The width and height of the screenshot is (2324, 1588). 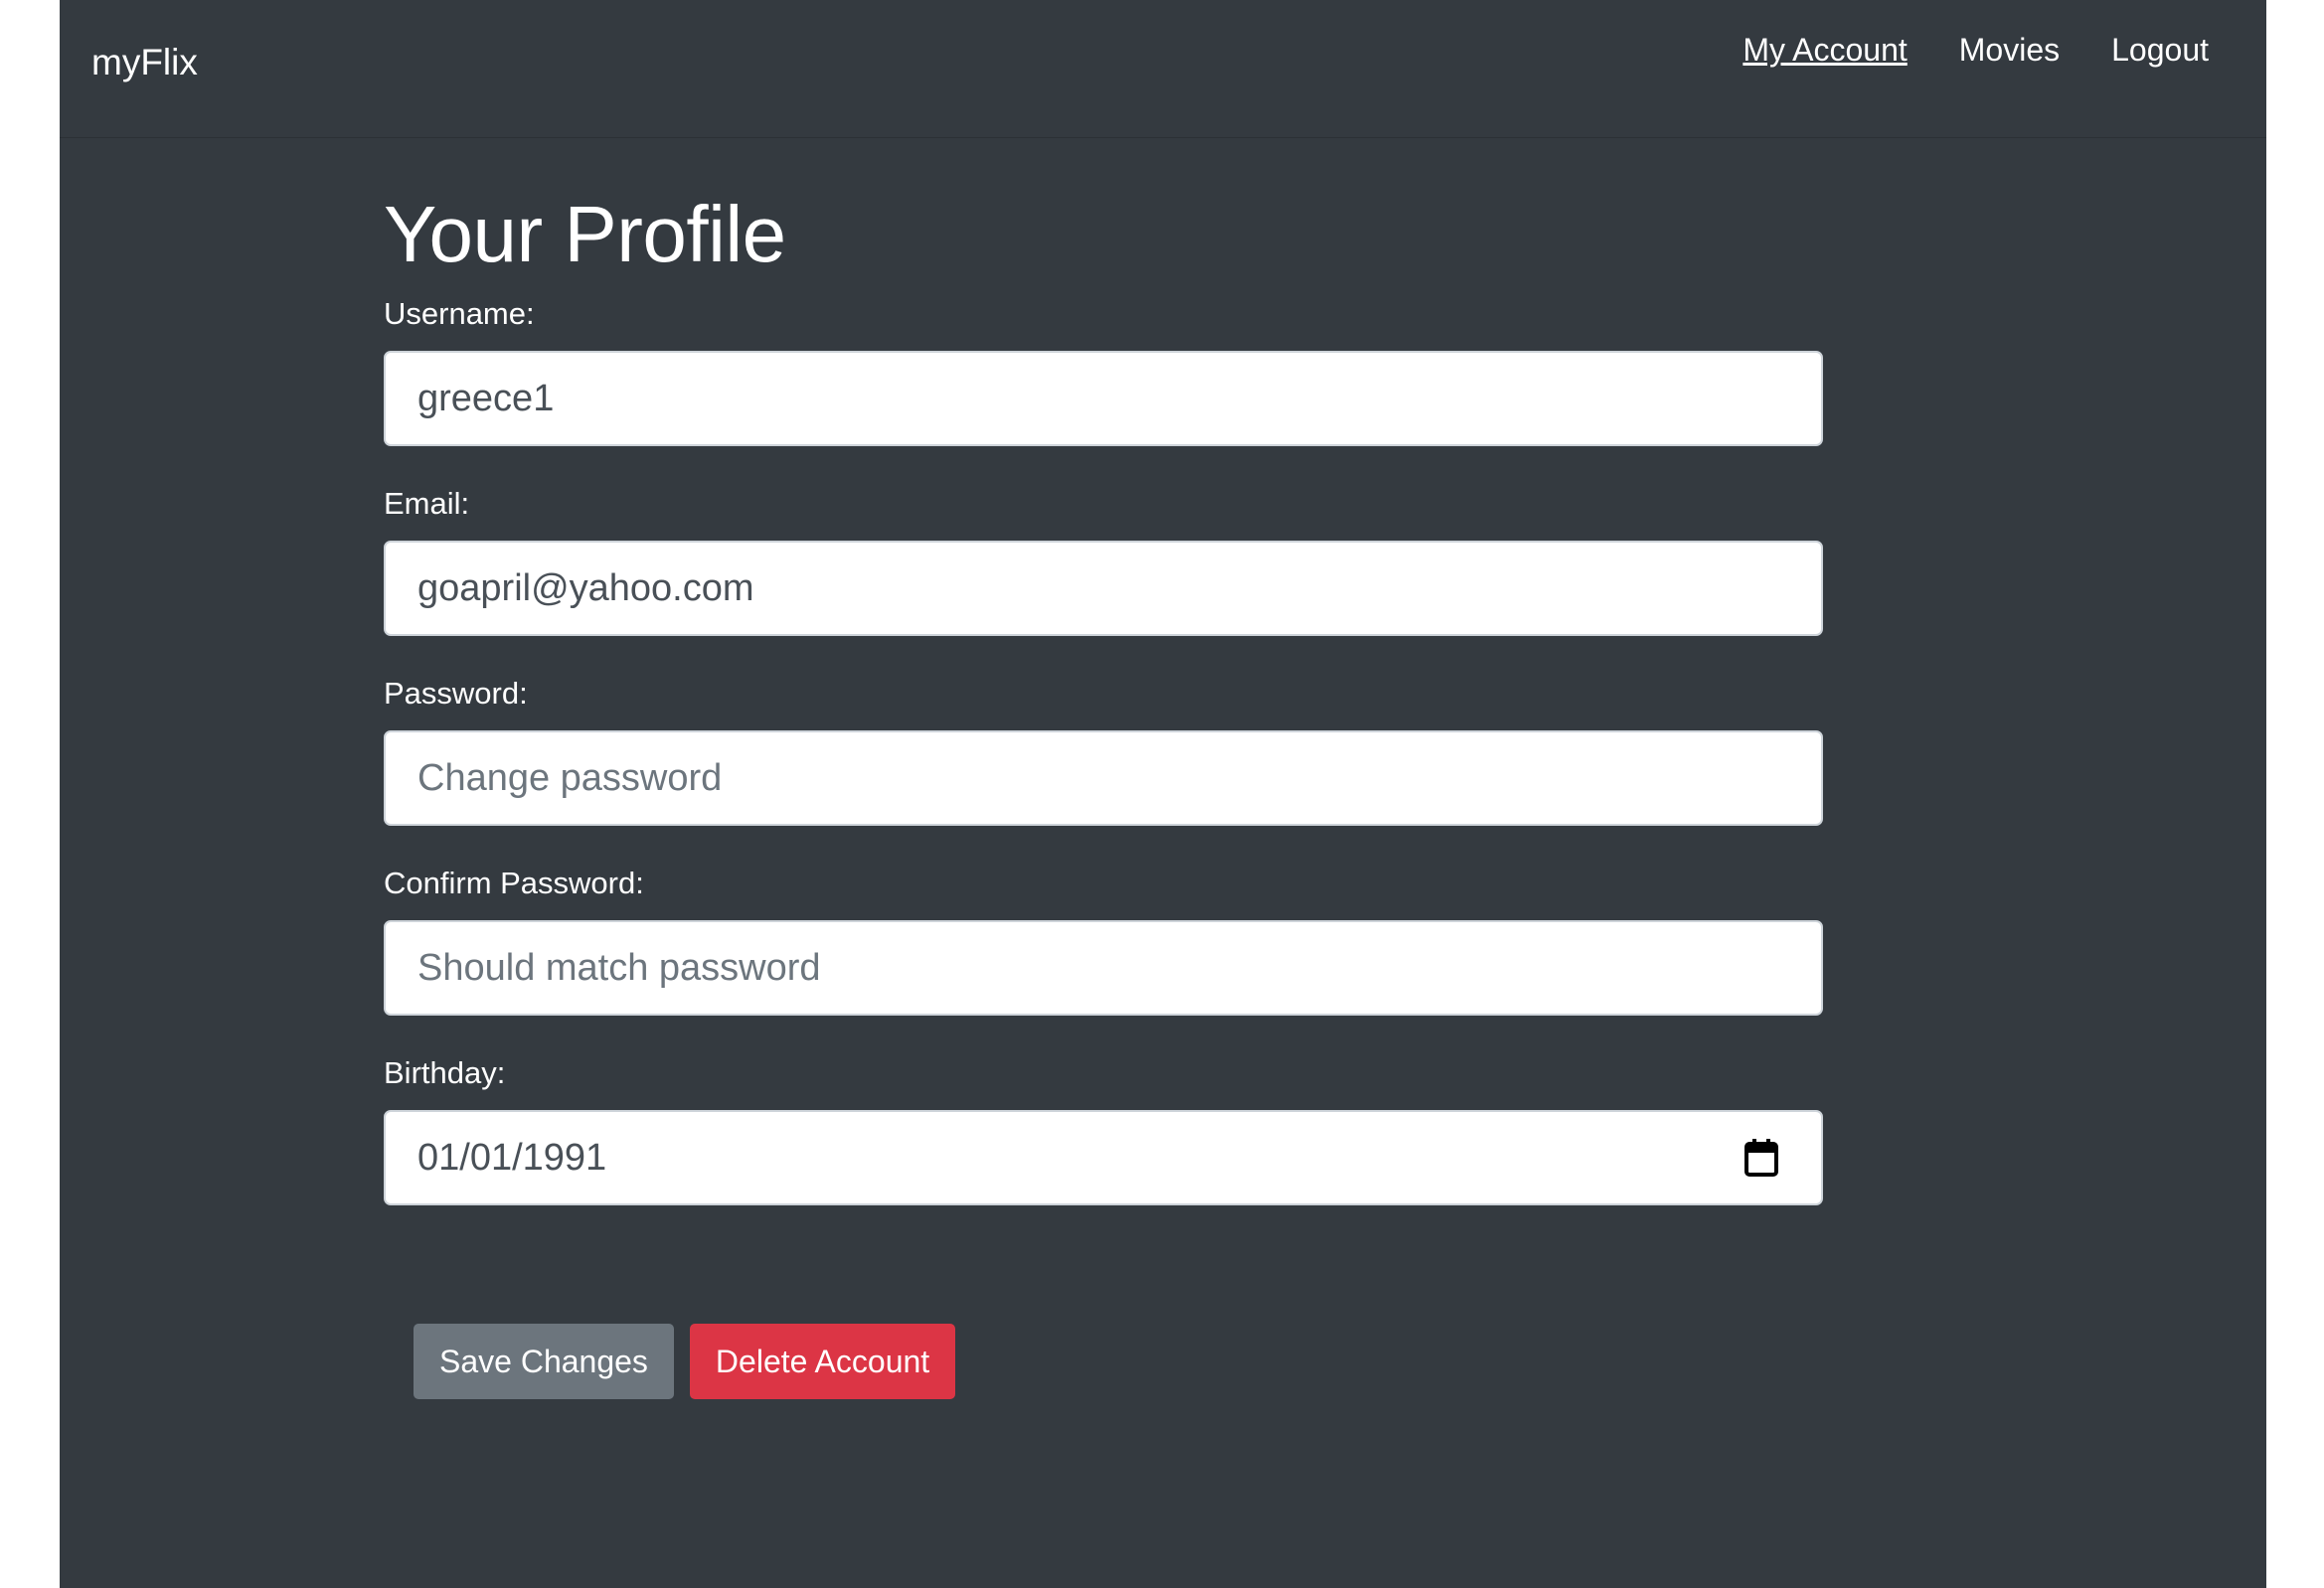 What do you see at coordinates (456, 693) in the screenshot?
I see `password-label: Password:` at bounding box center [456, 693].